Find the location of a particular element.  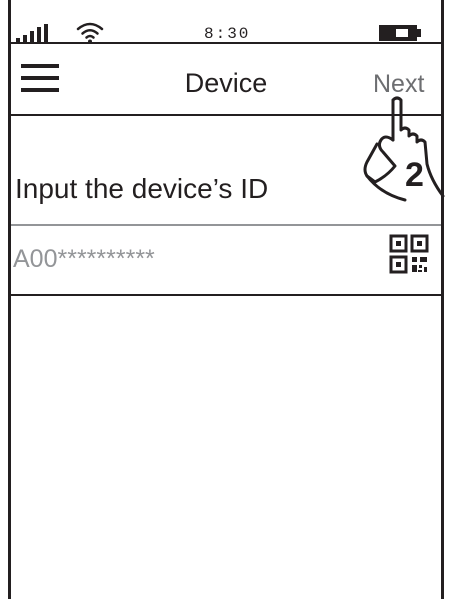

wifi-icon is located at coordinates (90, 33).